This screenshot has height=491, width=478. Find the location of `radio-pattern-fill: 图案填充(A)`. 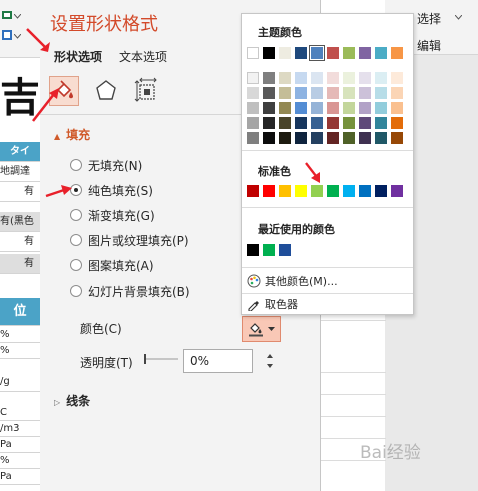

radio-pattern-fill: 图案填充(A) is located at coordinates (112, 265).